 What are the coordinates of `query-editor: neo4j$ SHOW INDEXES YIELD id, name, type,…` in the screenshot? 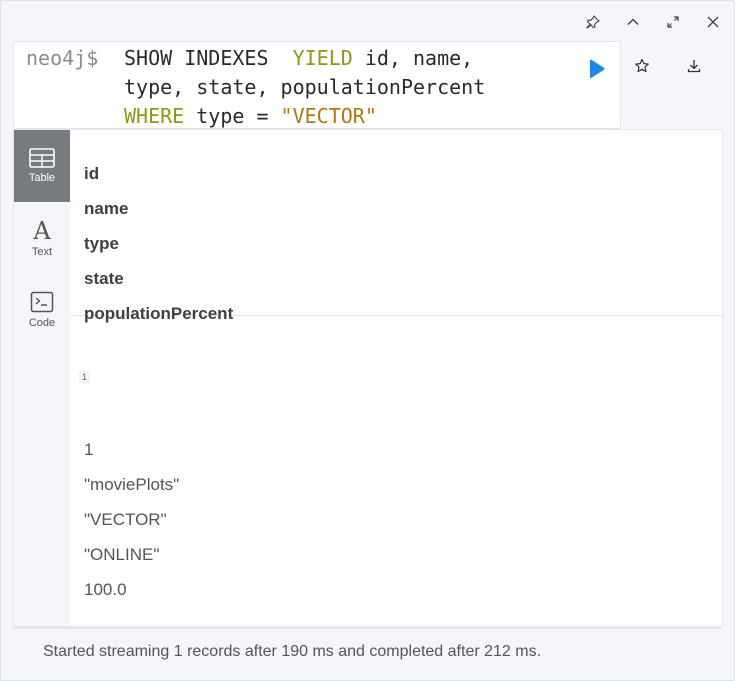 It's located at (317, 85).